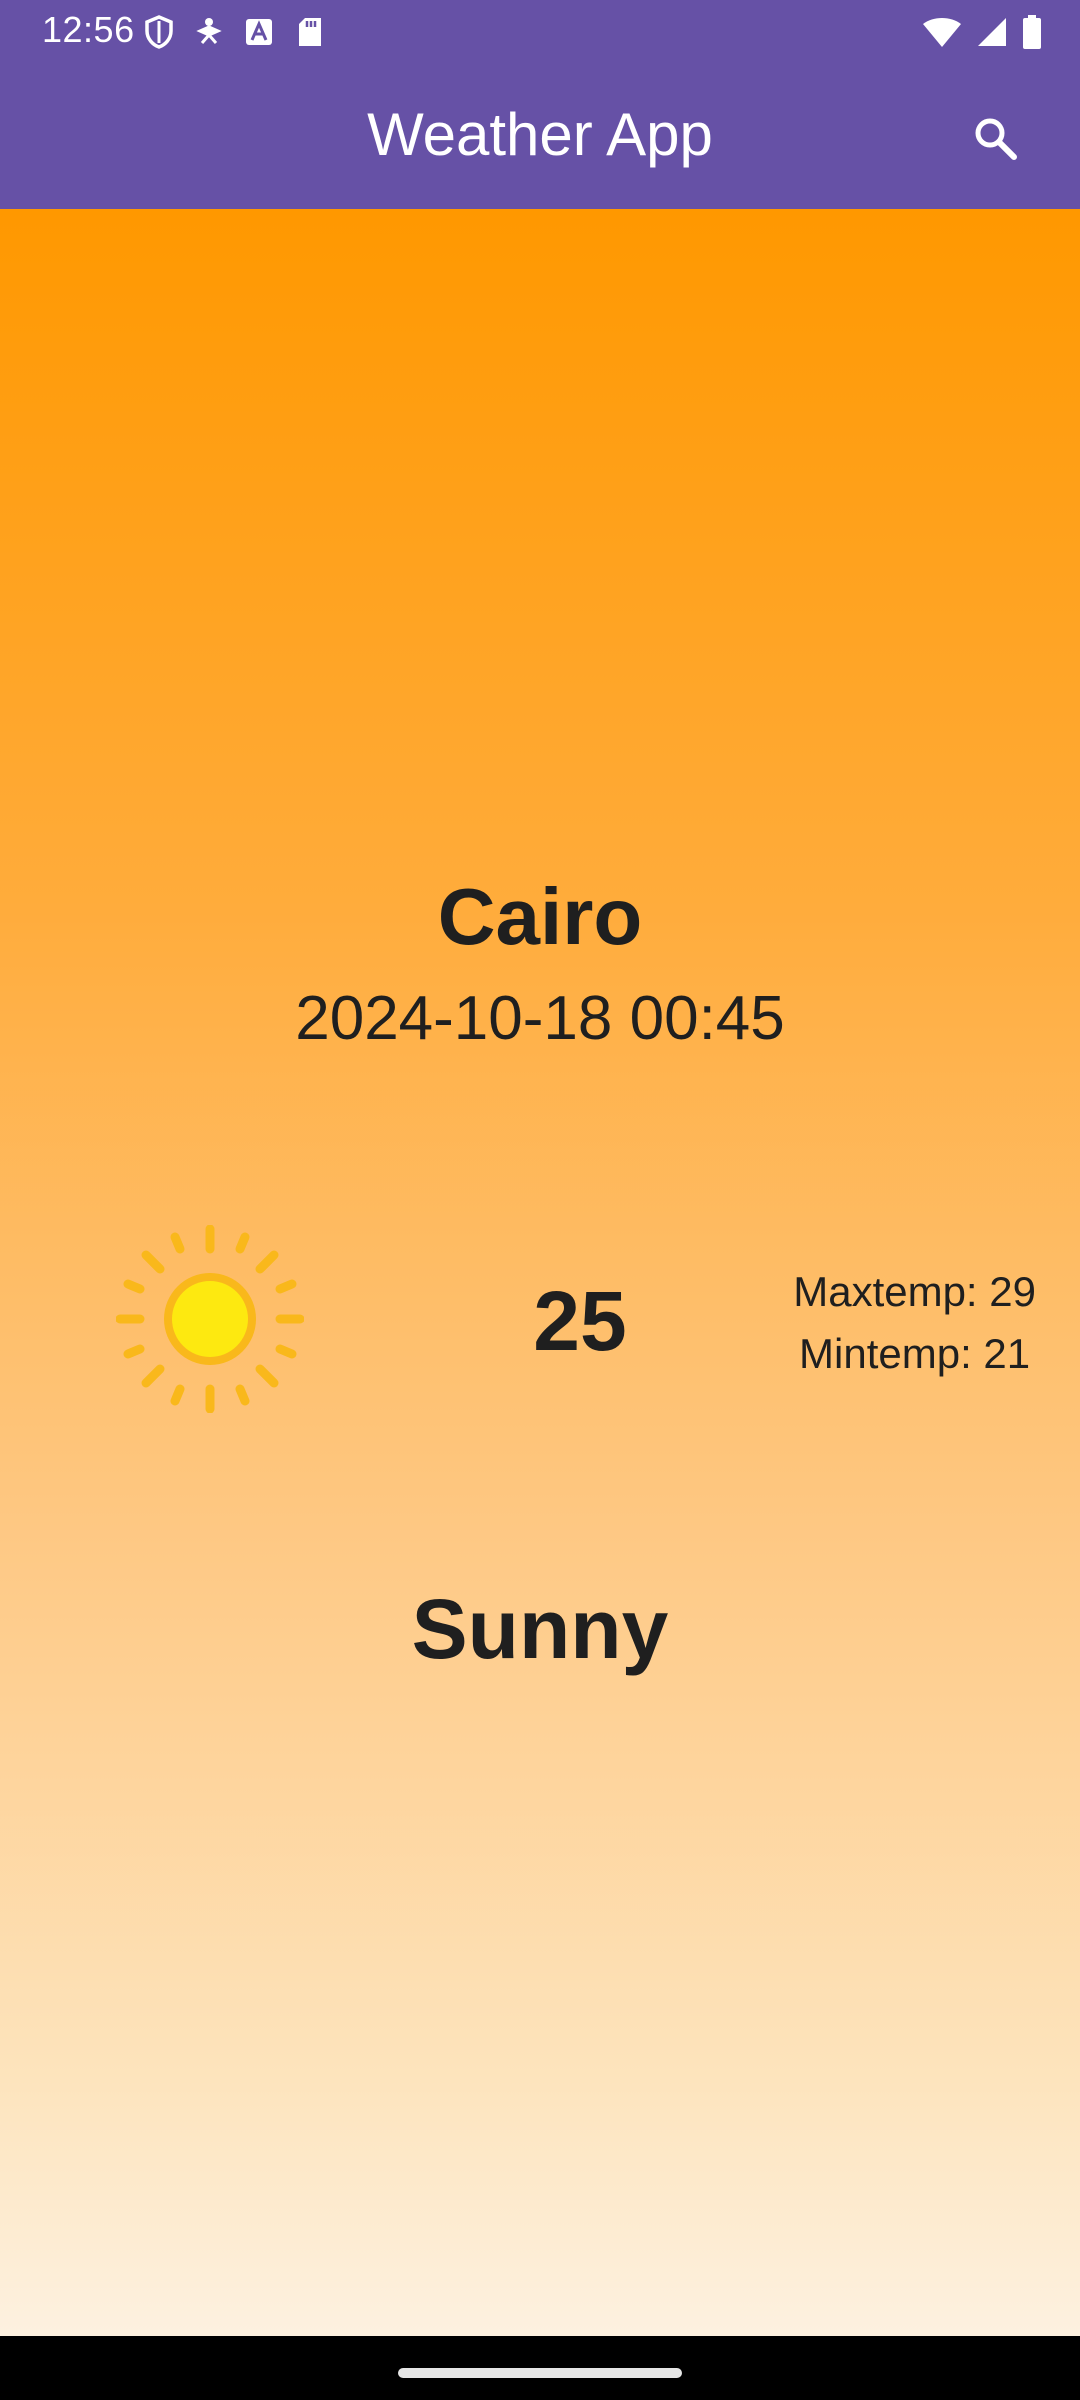 This screenshot has width=1080, height=2400. I want to click on battery-icon, so click(1032, 32).